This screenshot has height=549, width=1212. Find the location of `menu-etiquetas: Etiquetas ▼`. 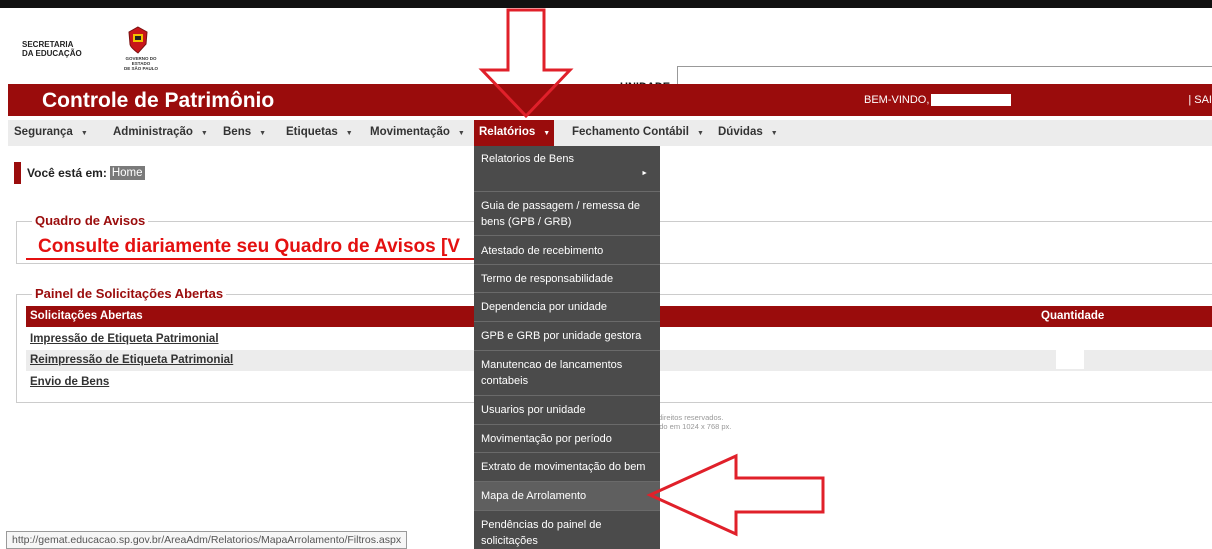

menu-etiquetas: Etiquetas ▼ is located at coordinates (319, 132).